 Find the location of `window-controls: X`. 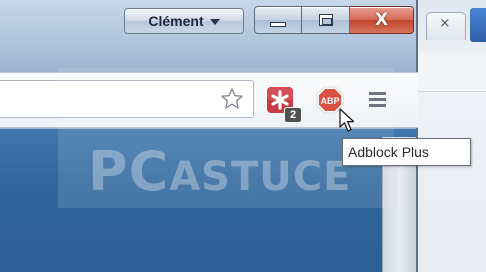

window-controls: X is located at coordinates (334, 20).